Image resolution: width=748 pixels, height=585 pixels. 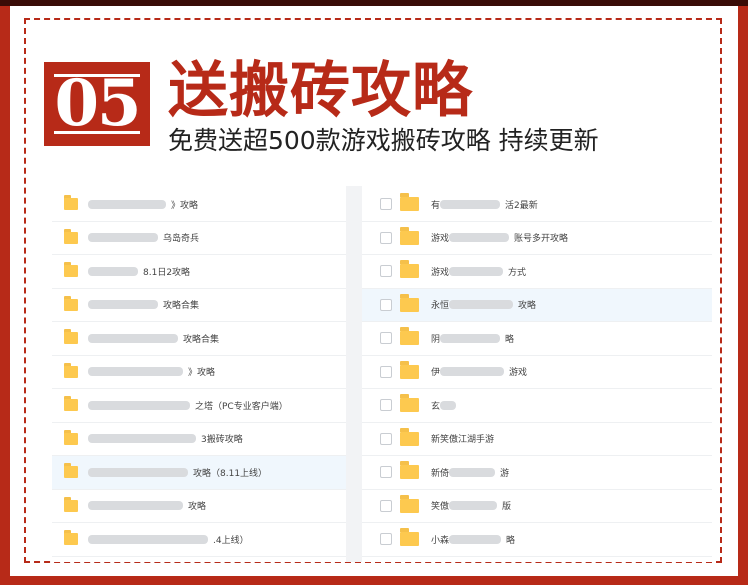 What do you see at coordinates (436, 406) in the screenshot?
I see `file-name: 玄` at bounding box center [436, 406].